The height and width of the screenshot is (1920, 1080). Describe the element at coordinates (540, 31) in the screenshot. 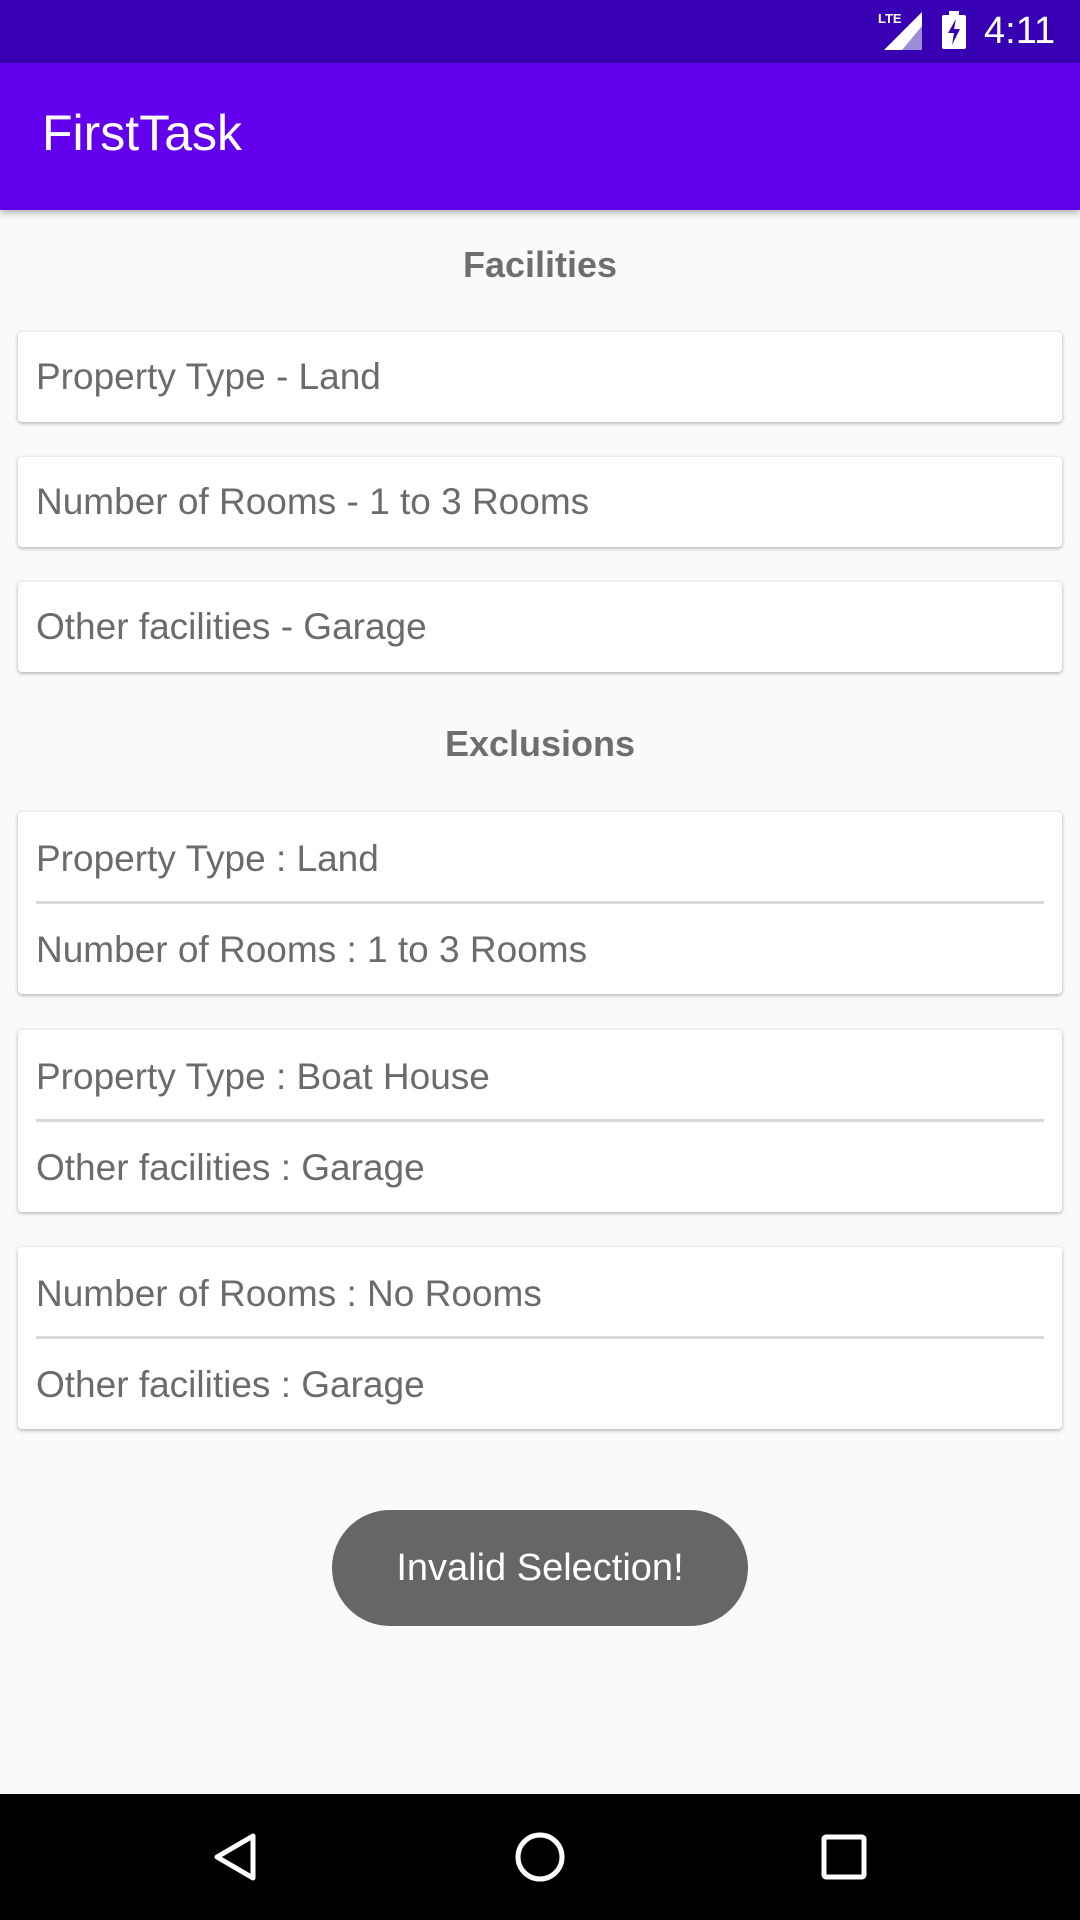

I see `status-bar: LTE 4:11` at that location.